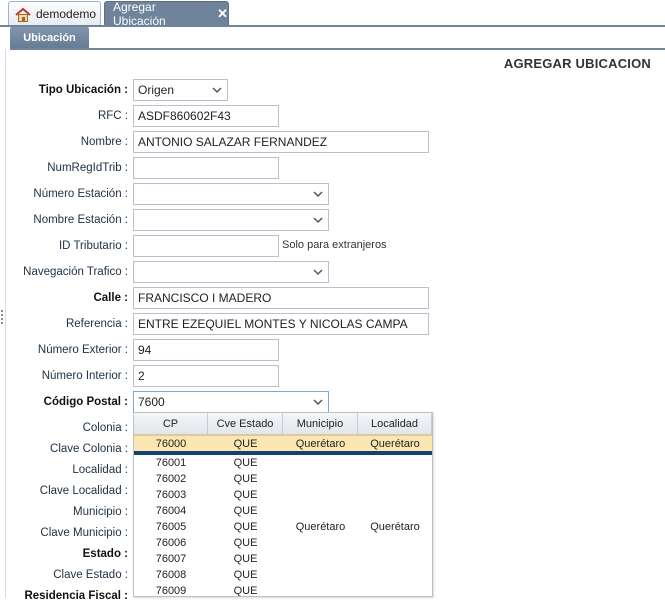 The height and width of the screenshot is (605, 665). What do you see at coordinates (23, 14) in the screenshot?
I see `home-icon` at bounding box center [23, 14].